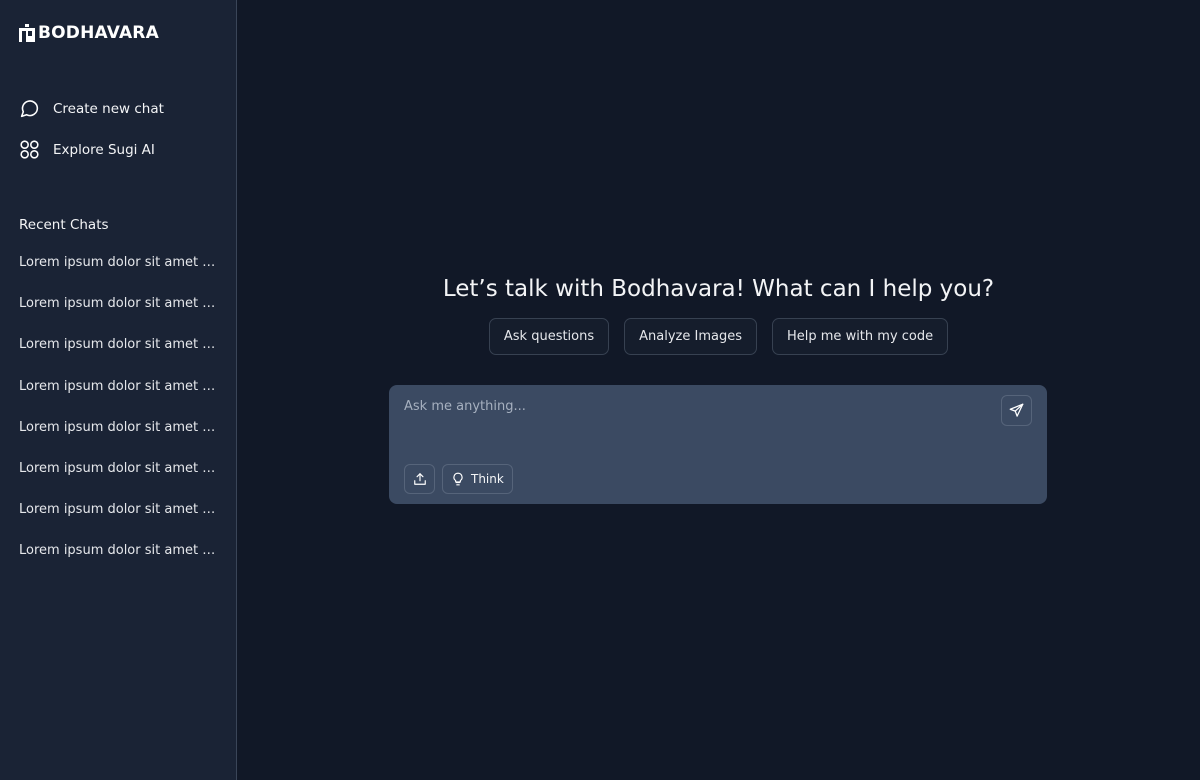 This screenshot has width=1200, height=780. I want to click on recent-chats-heading: Recent Chats, so click(64, 225).